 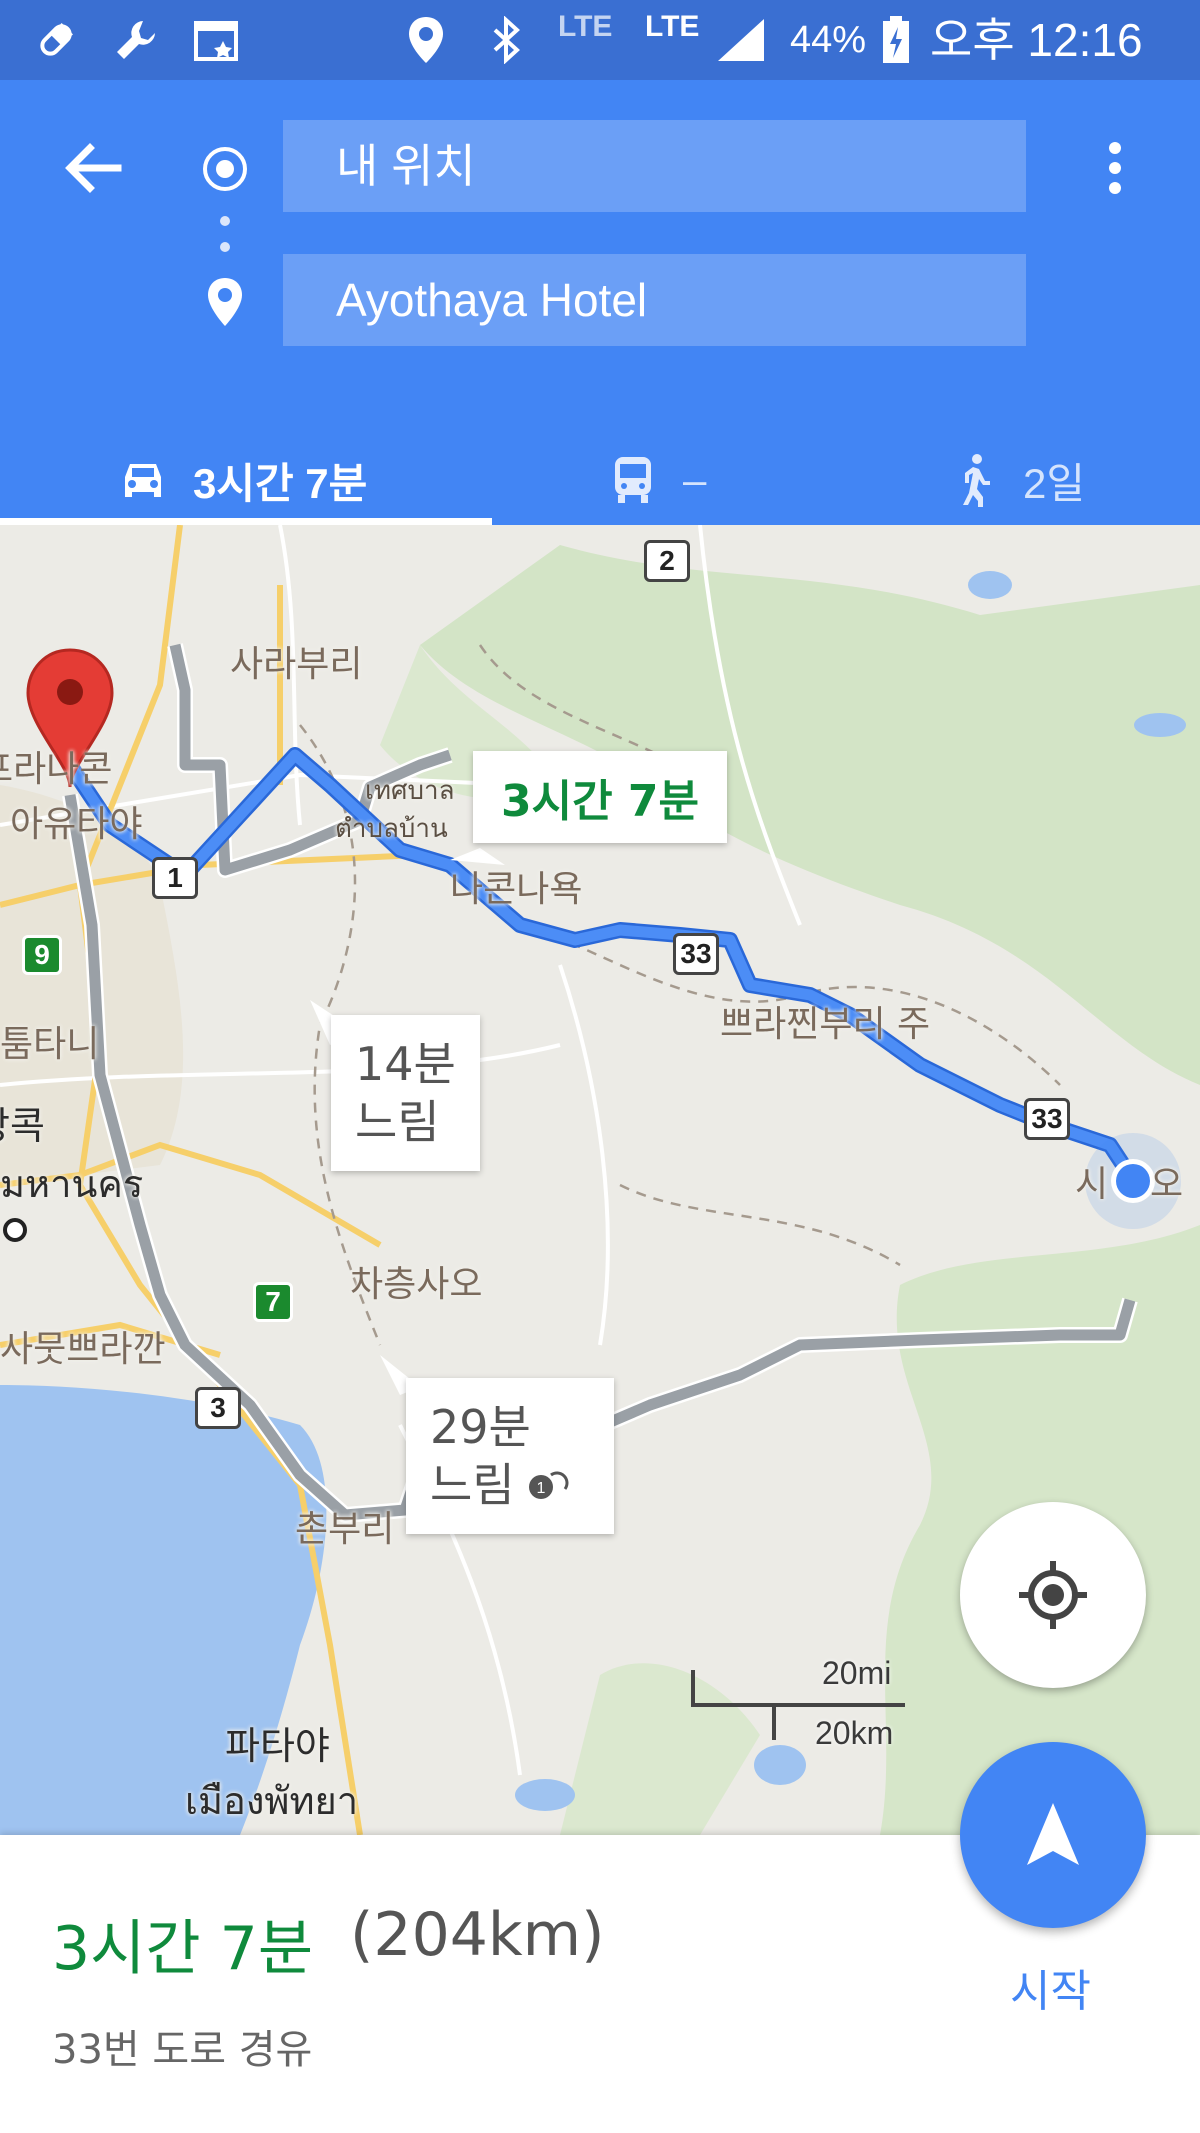 I want to click on my-location-button, so click(x=1053, y=1595).